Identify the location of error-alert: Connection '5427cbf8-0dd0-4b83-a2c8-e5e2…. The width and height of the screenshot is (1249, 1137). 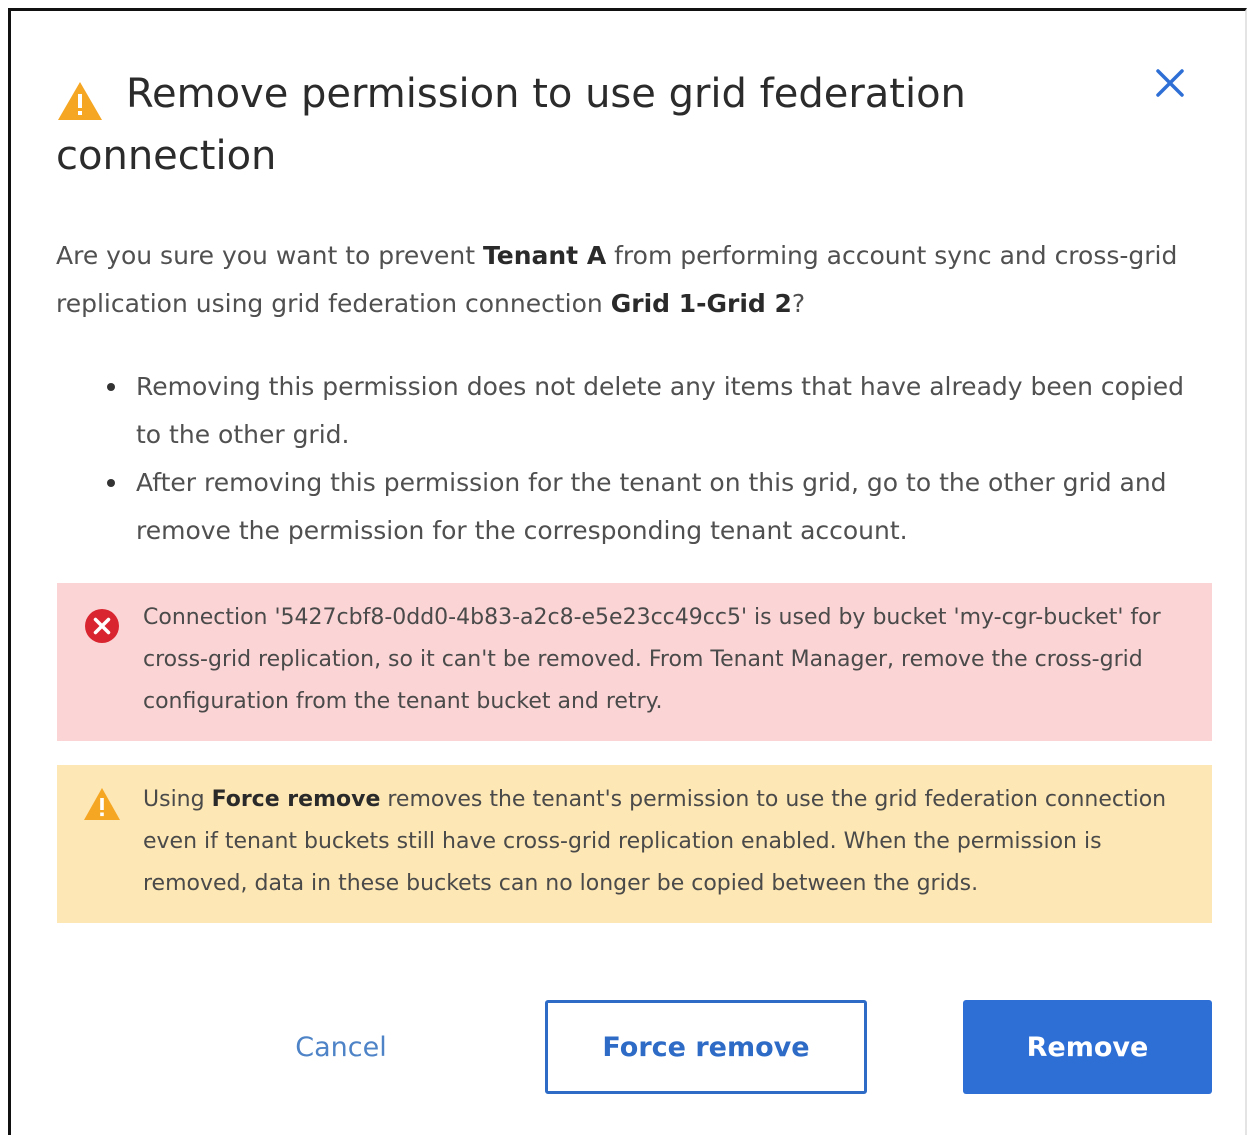
(634, 662).